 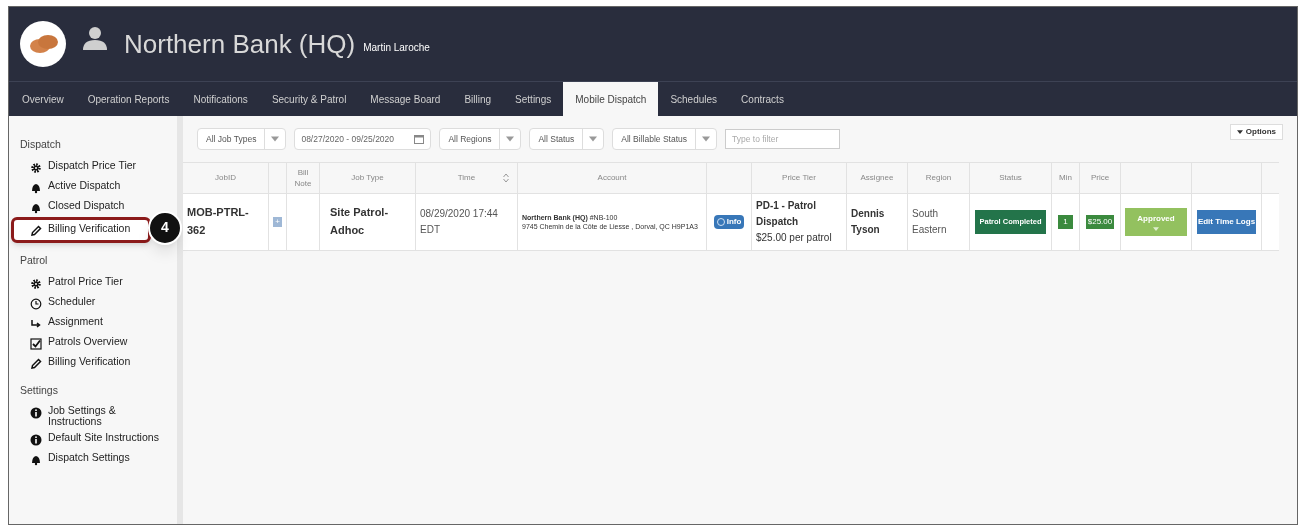 What do you see at coordinates (612, 178) in the screenshot?
I see `column-header: Account` at bounding box center [612, 178].